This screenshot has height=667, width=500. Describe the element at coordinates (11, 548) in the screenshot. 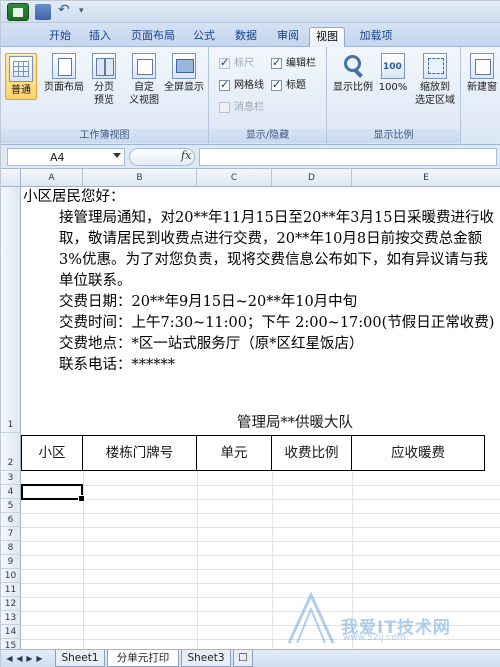

I see `row-header-8: 8` at that location.